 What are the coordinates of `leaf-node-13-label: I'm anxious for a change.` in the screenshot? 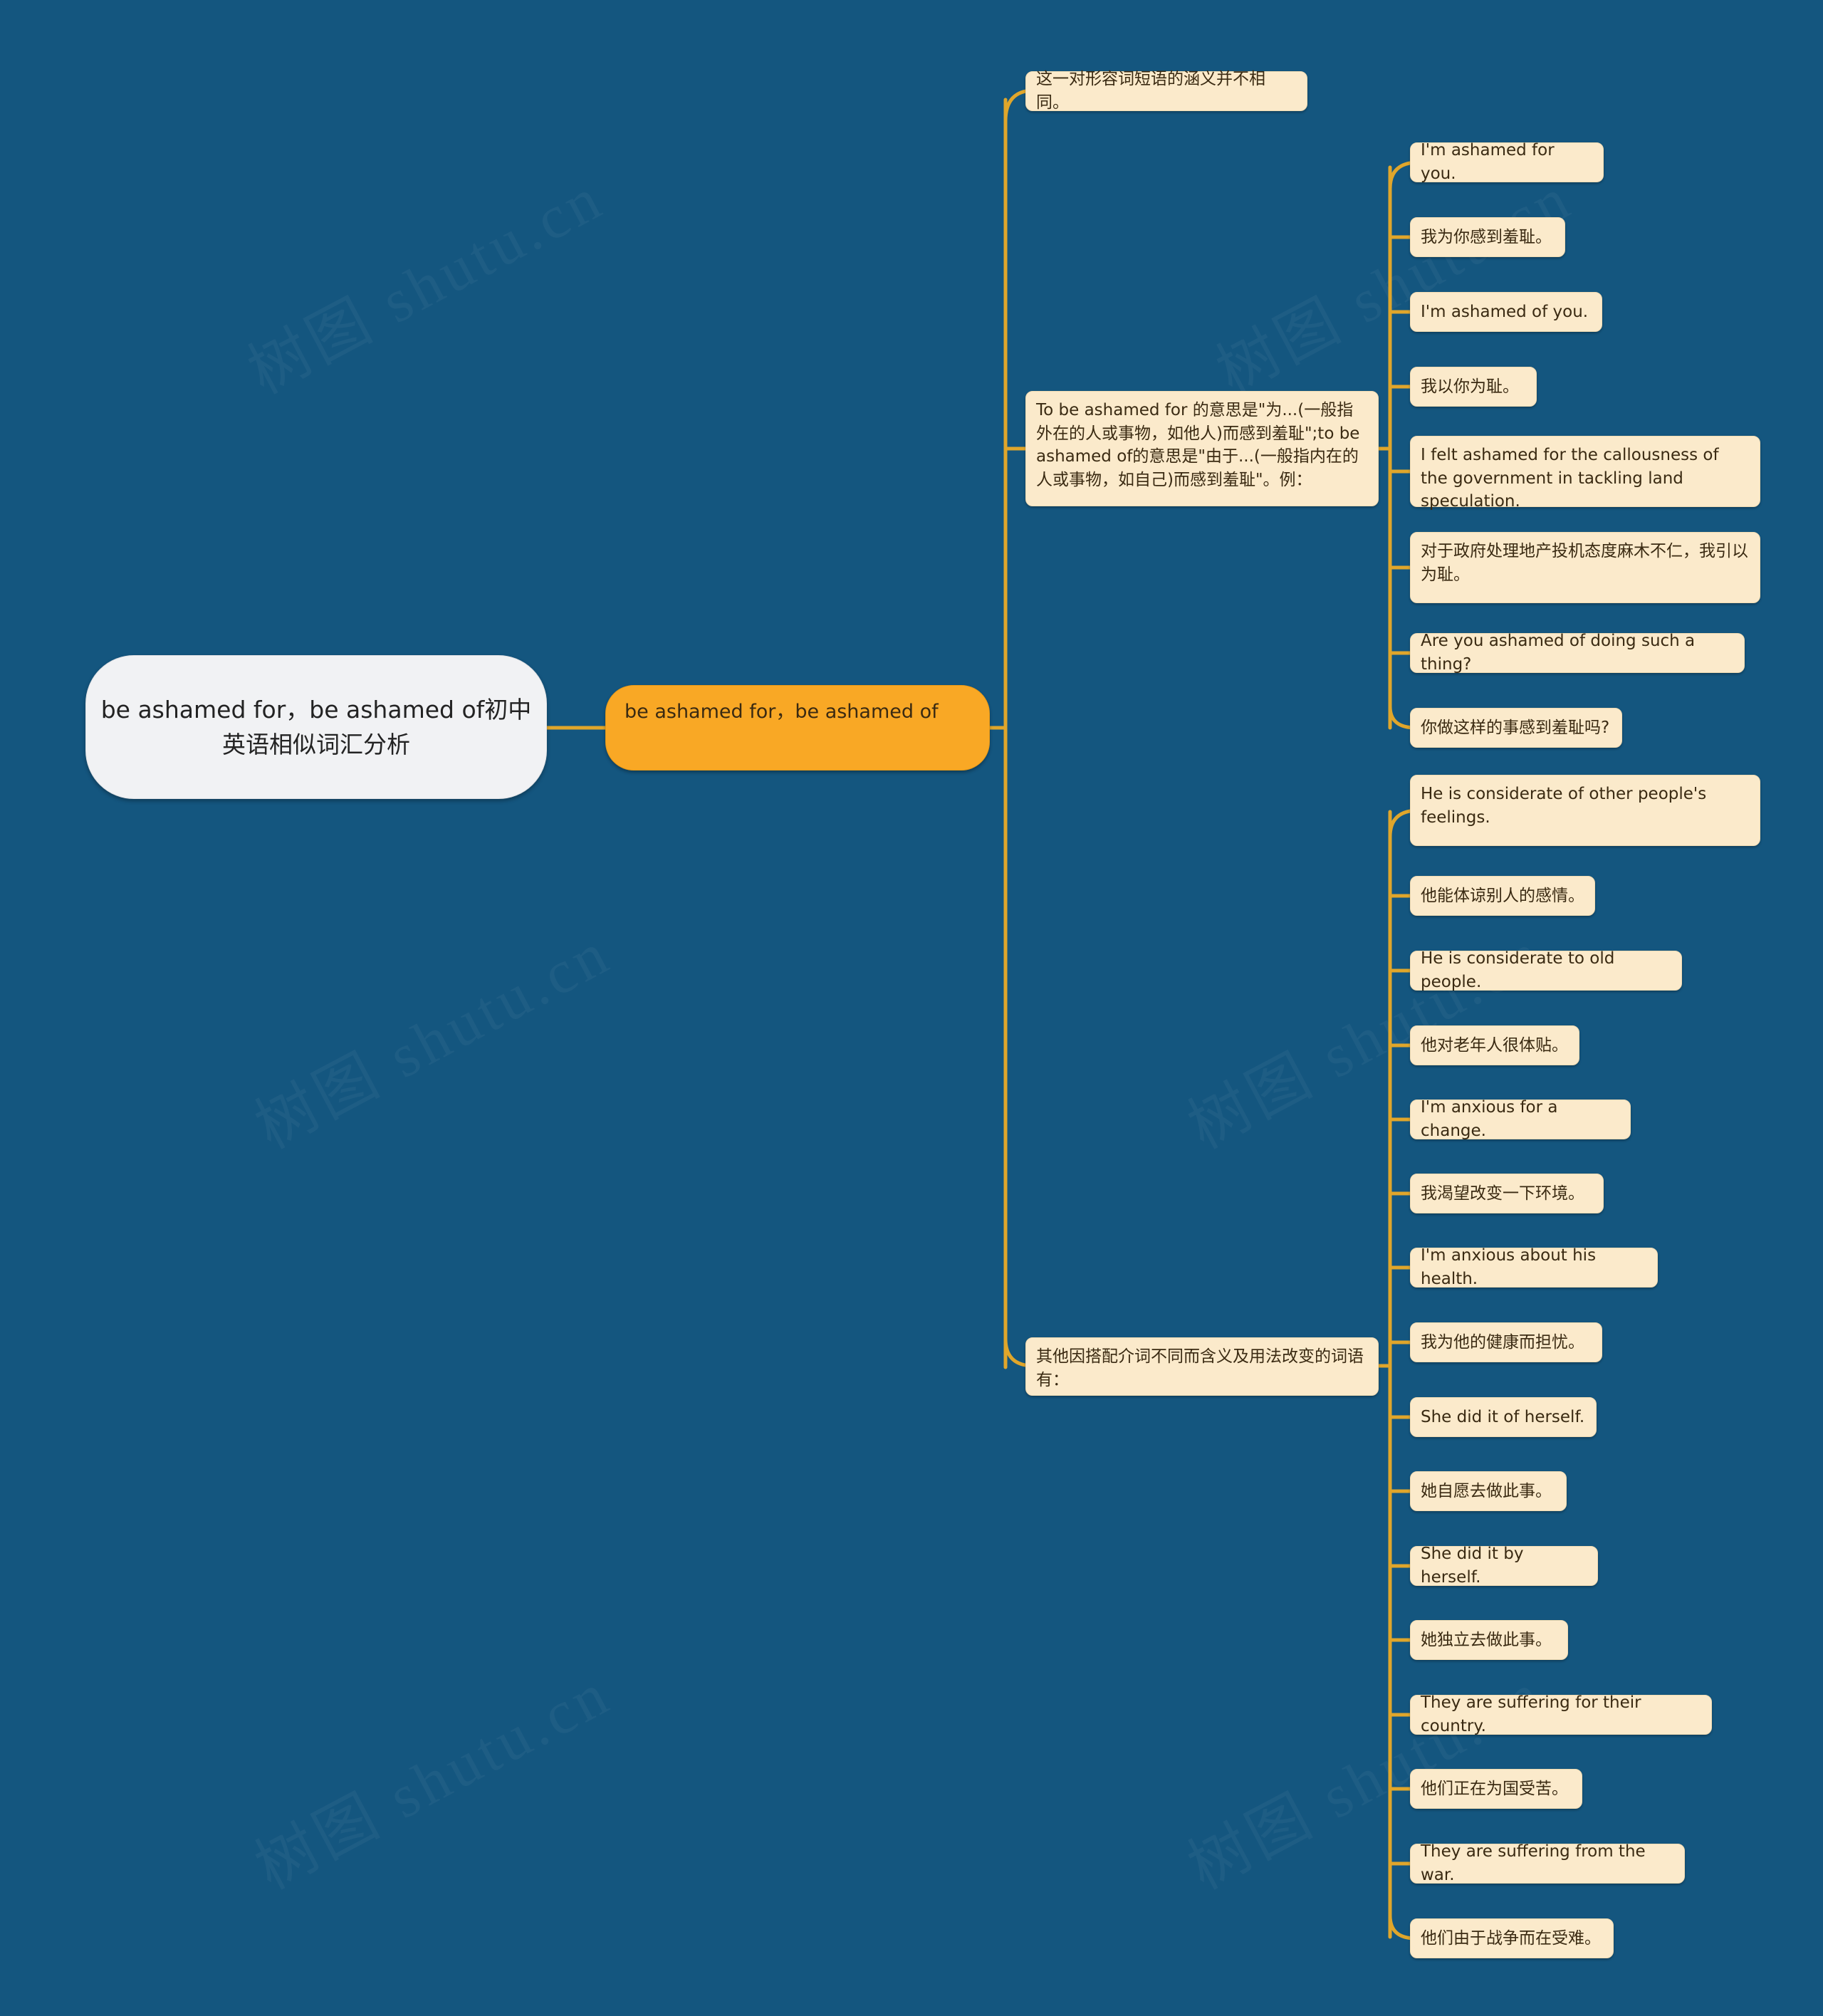 It's located at (1490, 1119).